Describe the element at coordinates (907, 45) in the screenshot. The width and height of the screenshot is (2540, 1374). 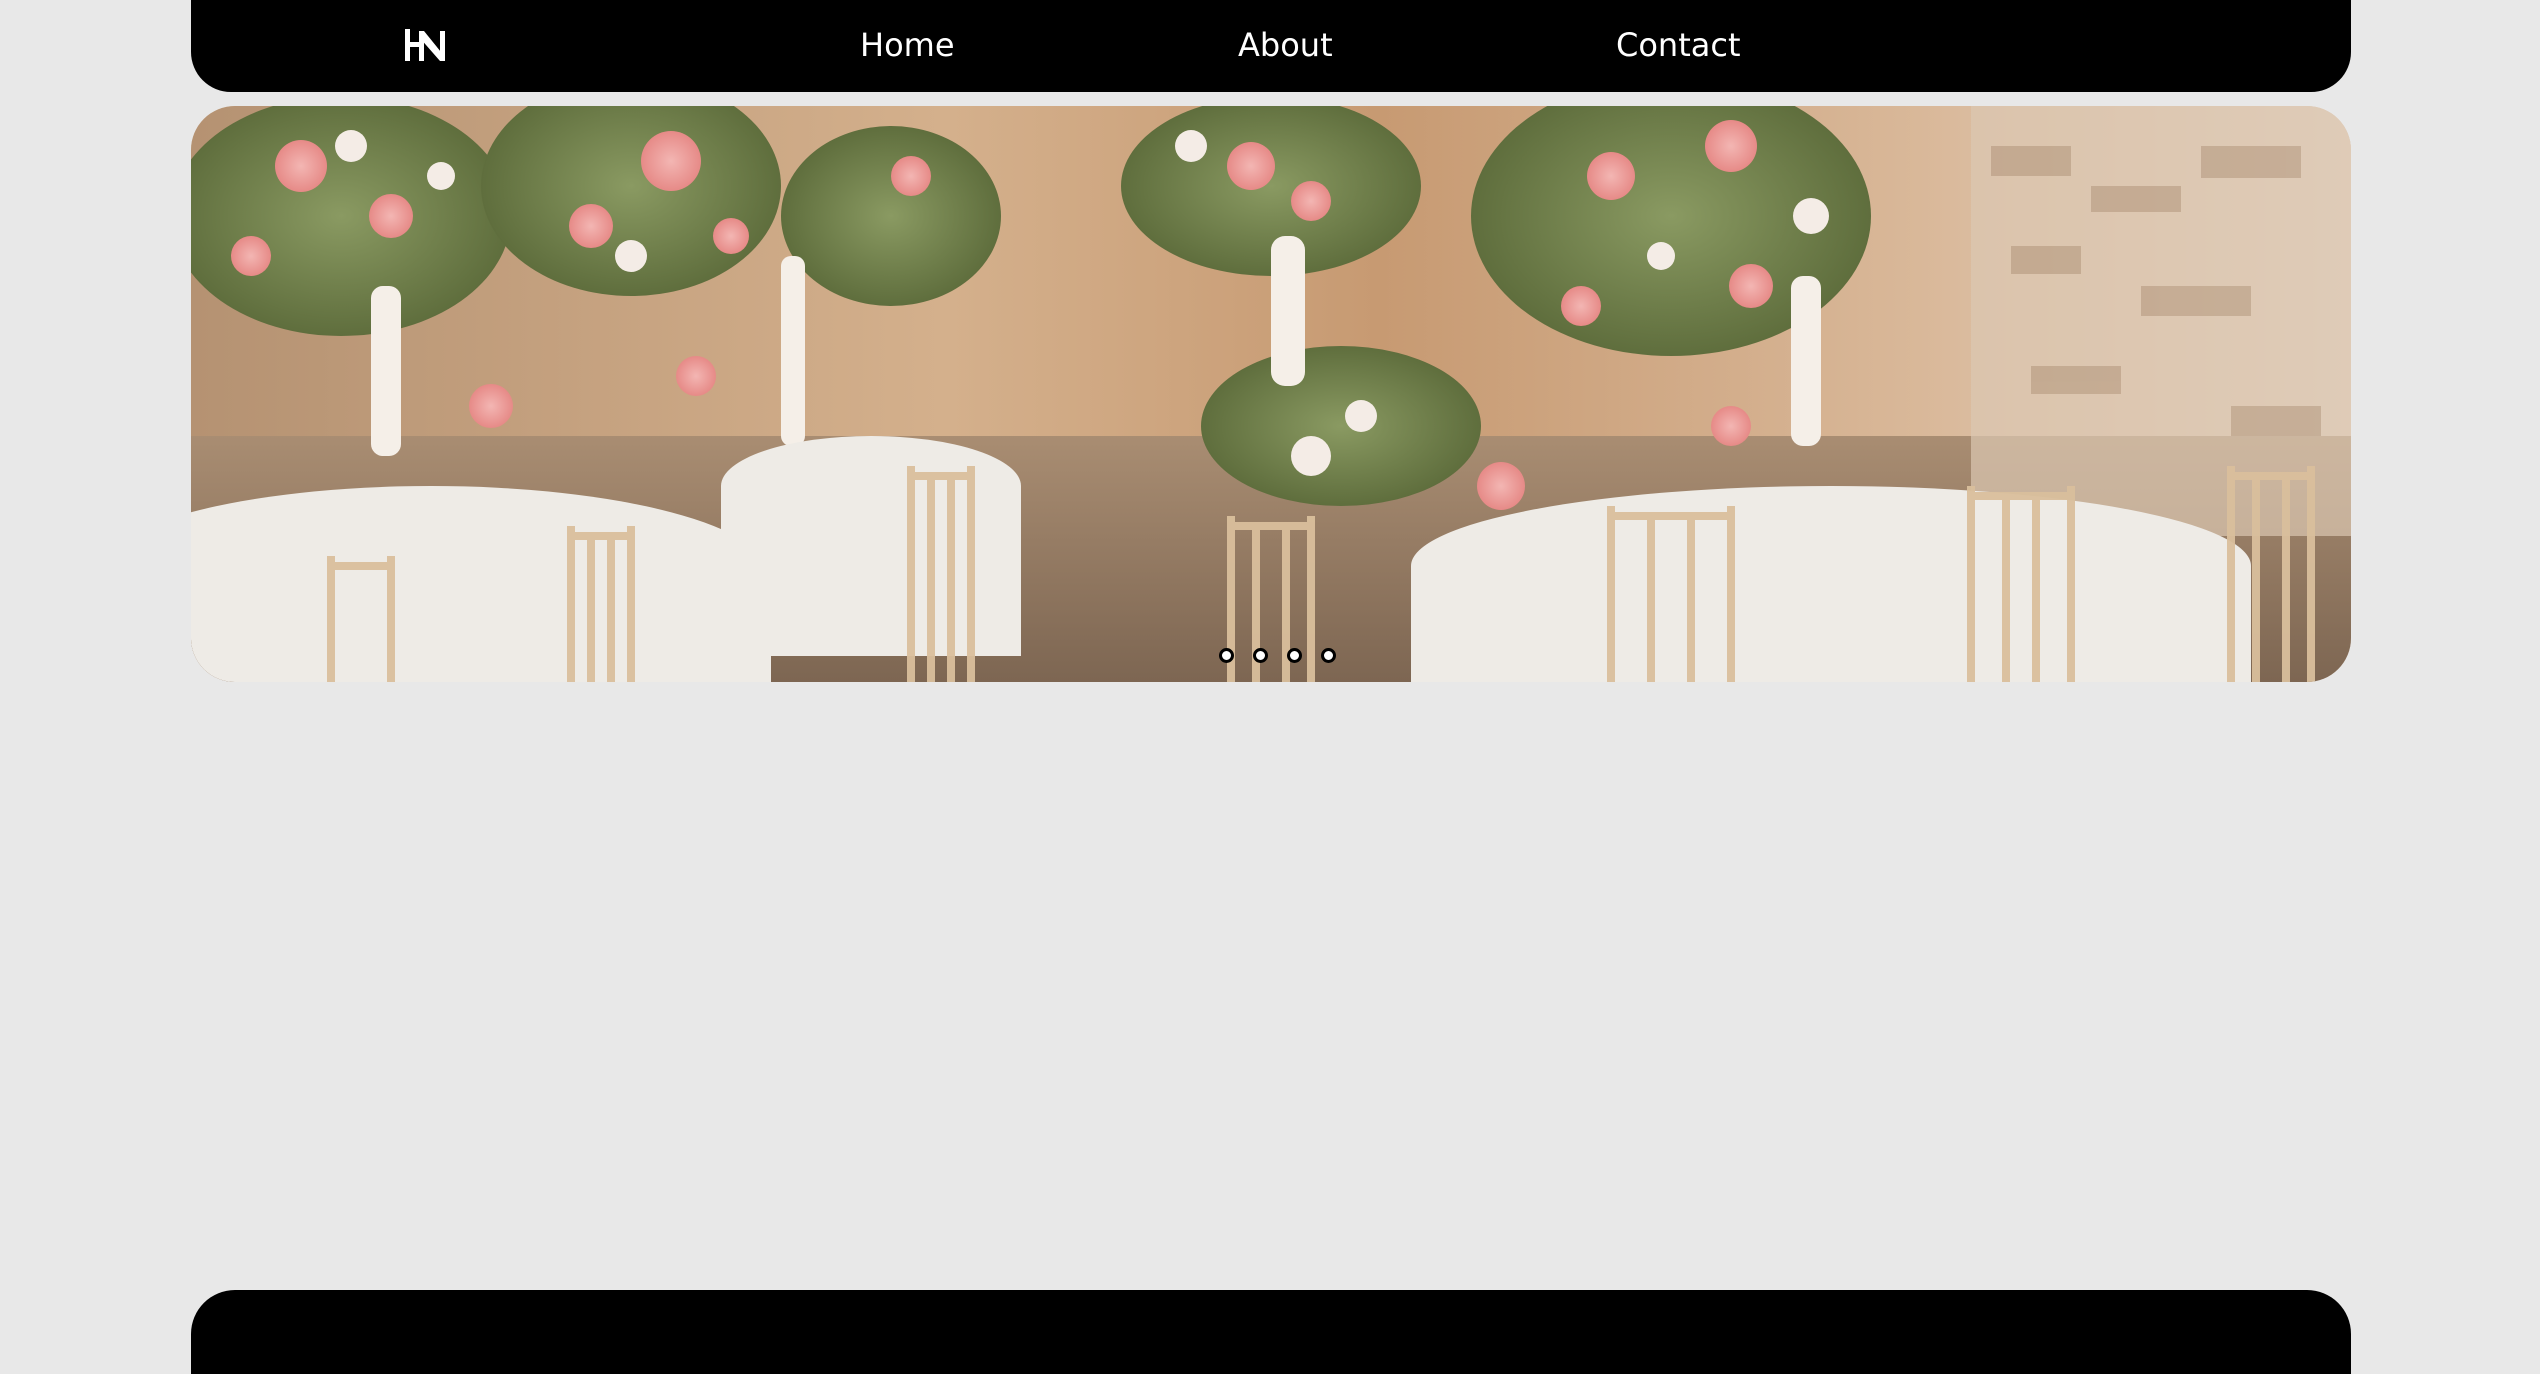
I see `nav-link-home: Home` at that location.